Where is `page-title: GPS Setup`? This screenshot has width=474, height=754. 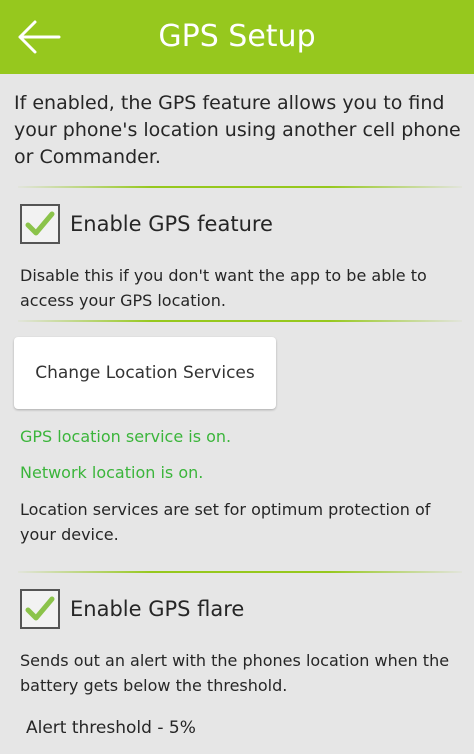
page-title: GPS Setup is located at coordinates (237, 36).